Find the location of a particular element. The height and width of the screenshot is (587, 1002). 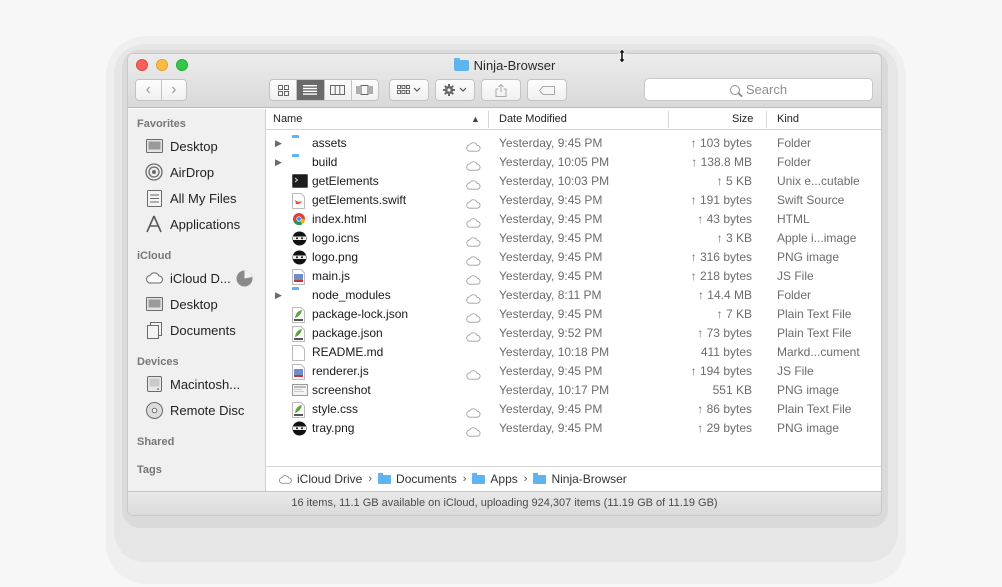

file-kind: PNG image is located at coordinates (808, 257).